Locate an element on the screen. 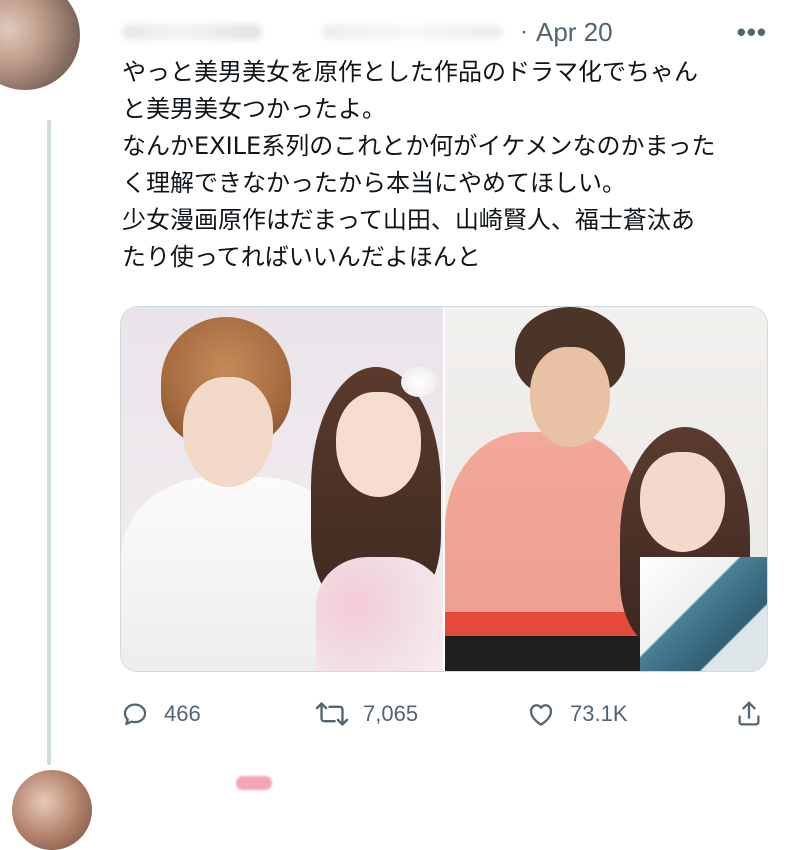 This screenshot has width=787, height=850. retweet-icon is located at coordinates (332, 714).